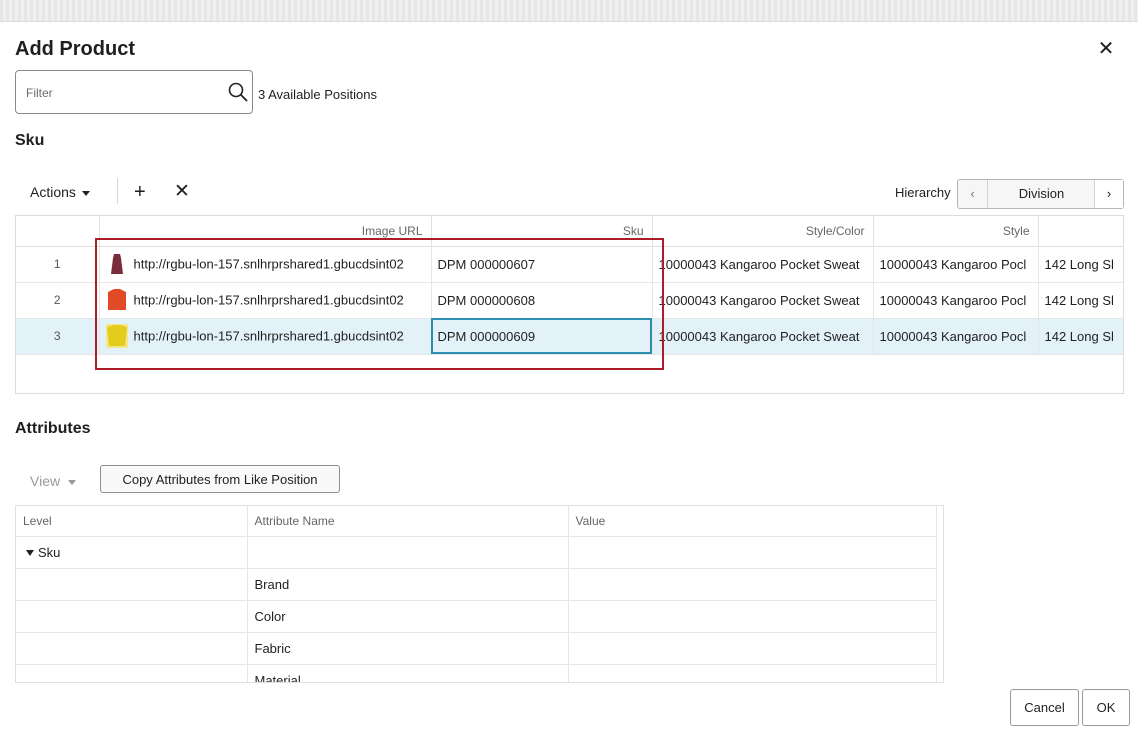 This screenshot has width=1138, height=734. What do you see at coordinates (408, 552) in the screenshot?
I see `attribute-name-cell` at bounding box center [408, 552].